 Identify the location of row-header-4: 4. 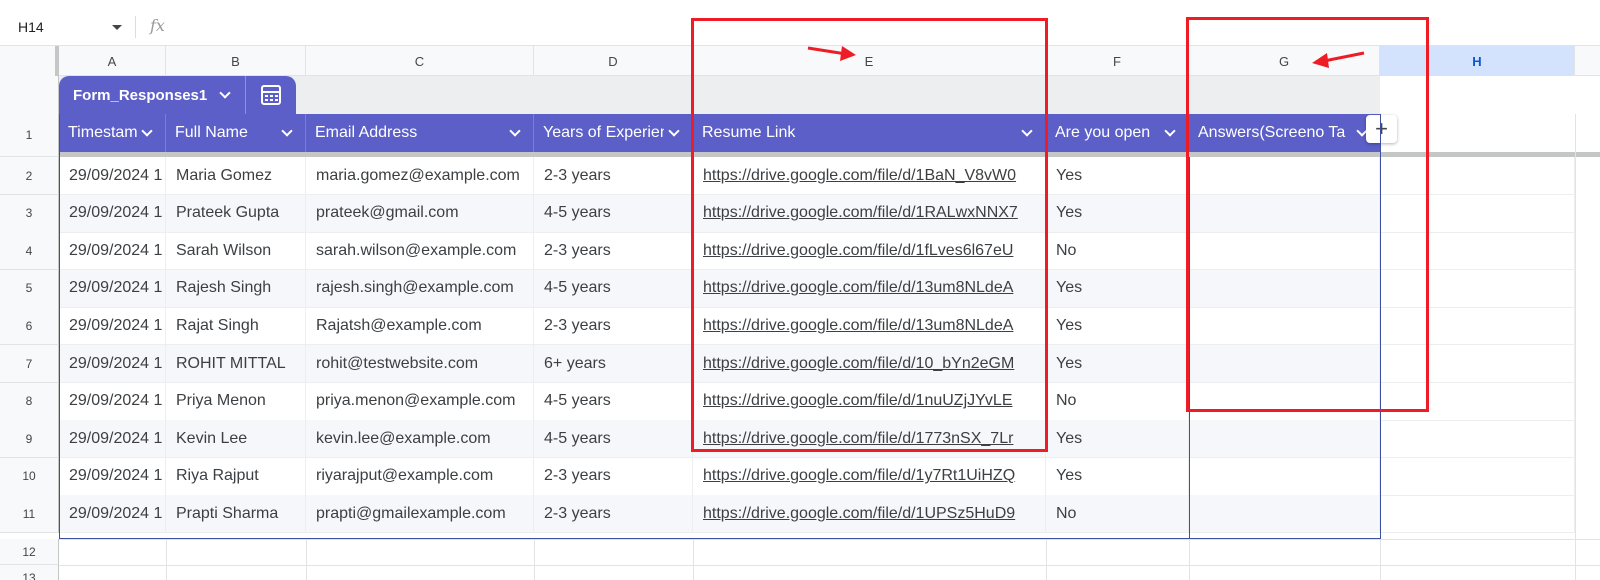
(29, 251).